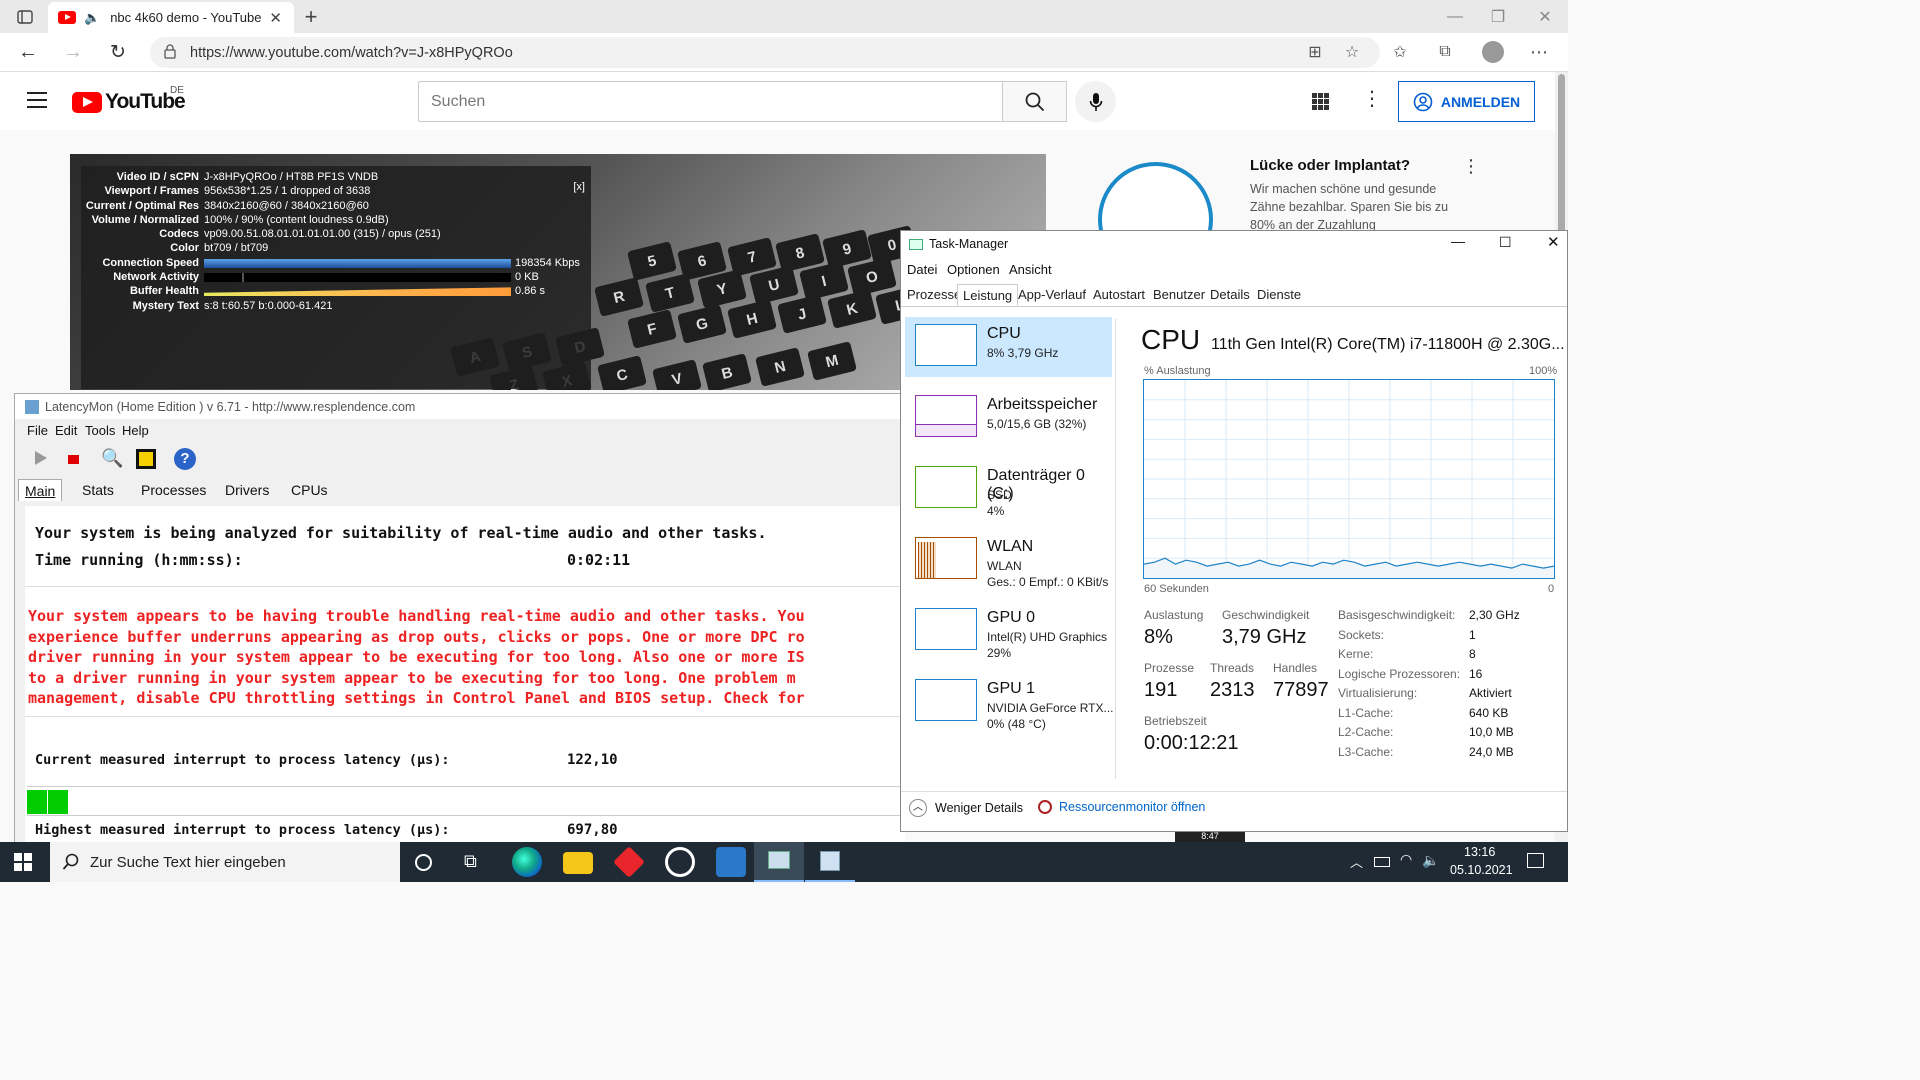 The width and height of the screenshot is (1920, 1080). What do you see at coordinates (680, 862) in the screenshot?
I see `app-circle-icon` at bounding box center [680, 862].